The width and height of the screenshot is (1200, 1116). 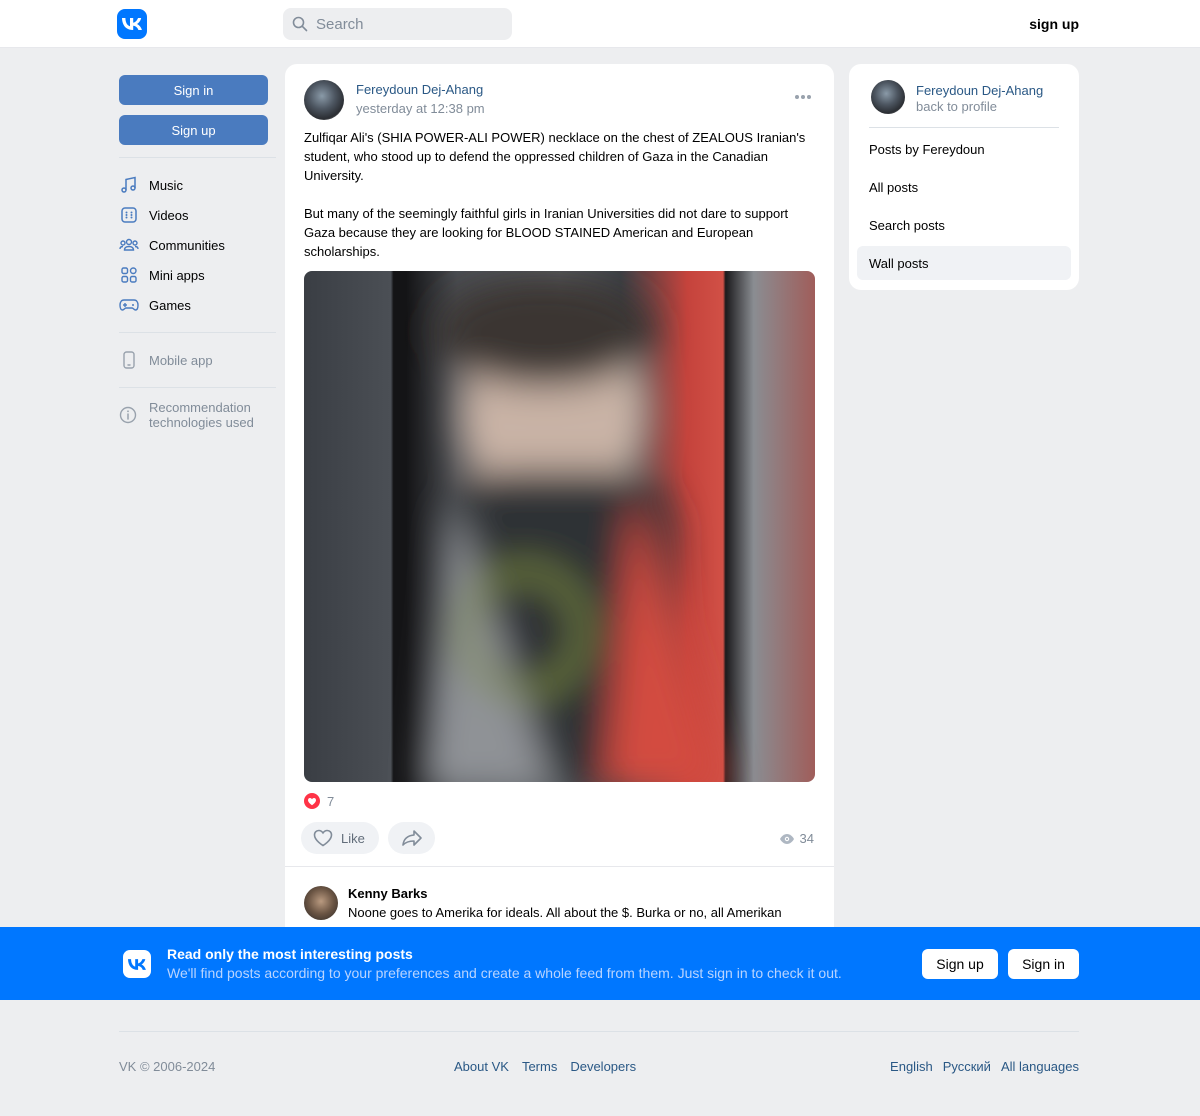 I want to click on comment-author: Kenny Barks, so click(x=387, y=893).